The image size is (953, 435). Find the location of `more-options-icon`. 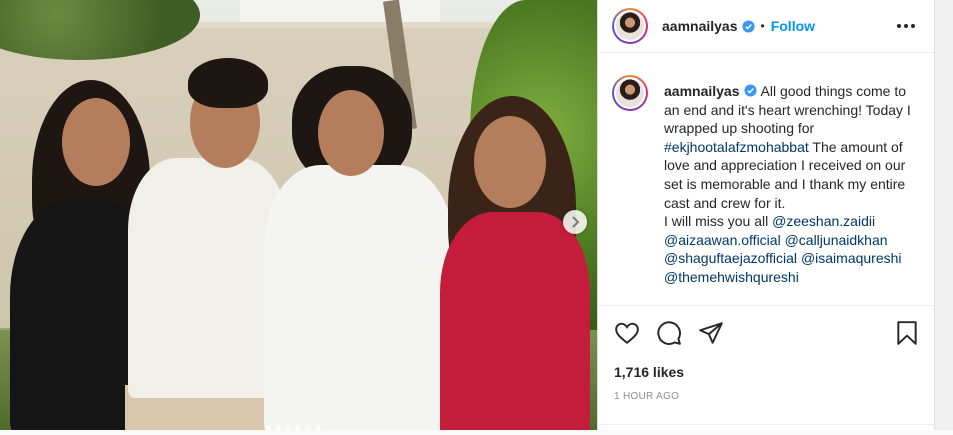

more-options-icon is located at coordinates (906, 26).